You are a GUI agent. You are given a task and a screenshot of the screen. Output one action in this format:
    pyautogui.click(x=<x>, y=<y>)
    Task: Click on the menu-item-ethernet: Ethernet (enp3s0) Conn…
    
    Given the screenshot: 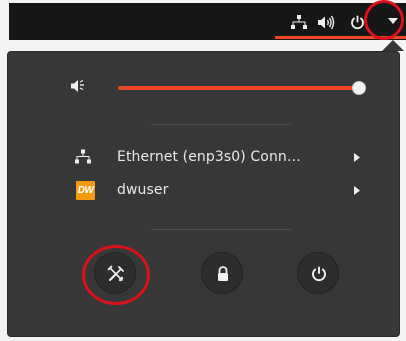 What is the action you would take?
    pyautogui.click(x=218, y=158)
    